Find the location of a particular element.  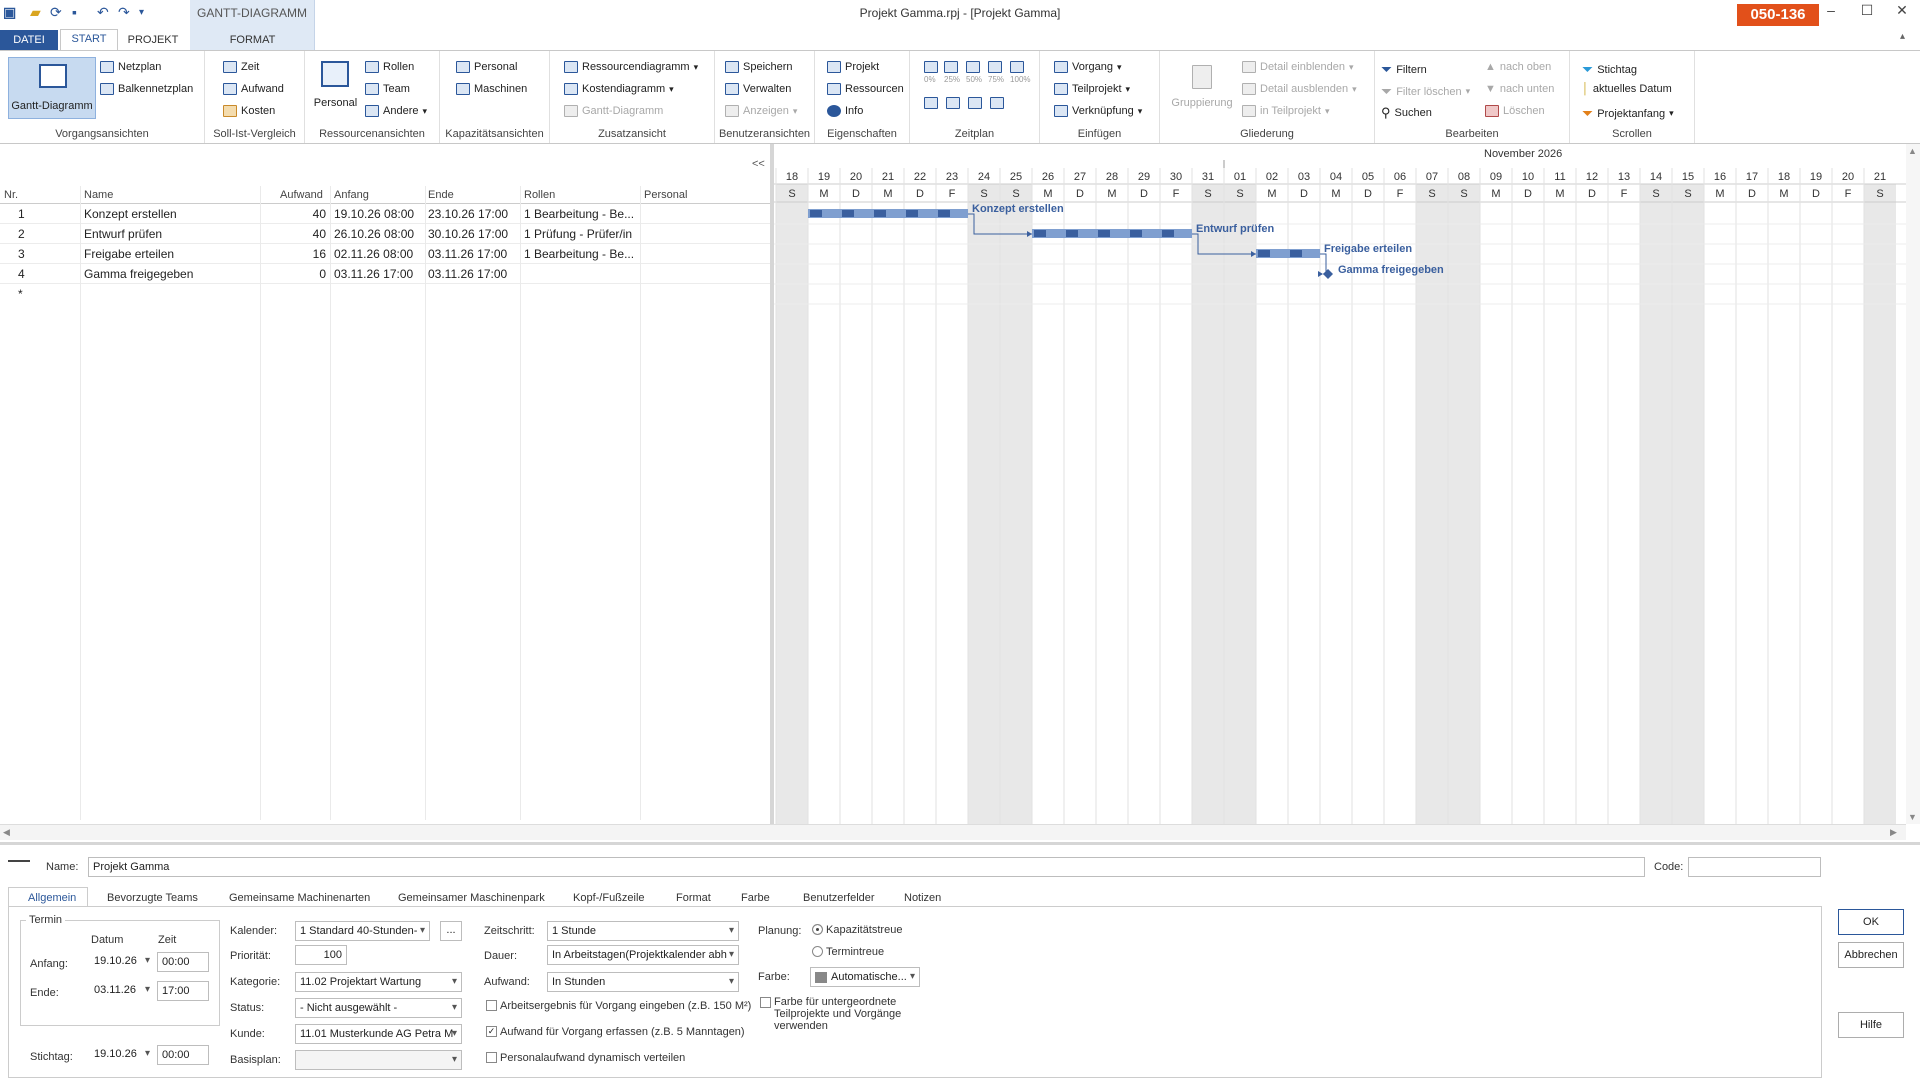

abbrechen-button: Abbrechen is located at coordinates (1871, 955).